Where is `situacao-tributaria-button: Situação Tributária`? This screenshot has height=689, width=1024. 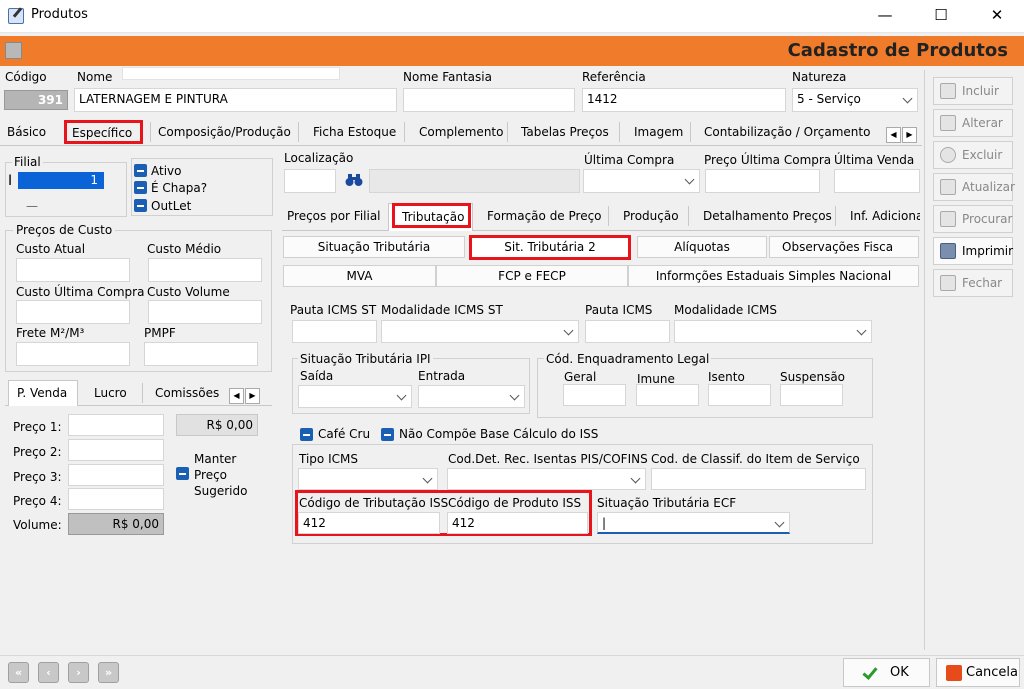
situacao-tributaria-button: Situação Tributária is located at coordinates (374, 247).